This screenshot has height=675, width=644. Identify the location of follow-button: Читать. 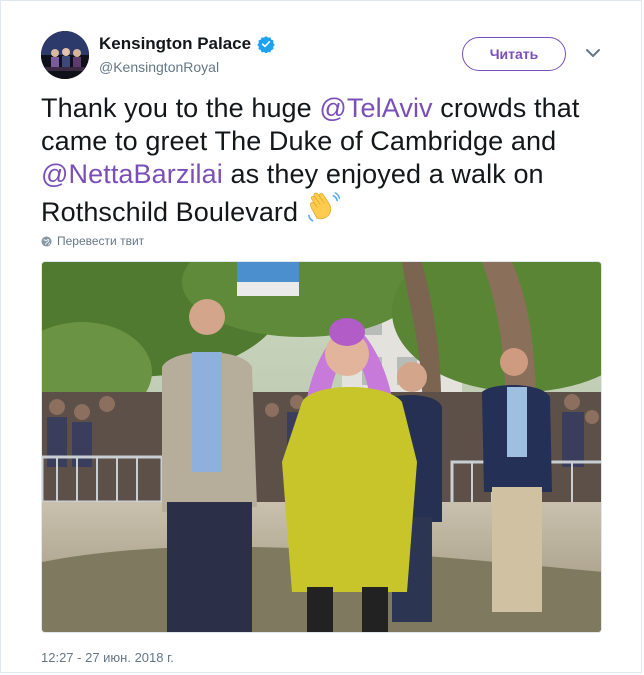
(514, 54).